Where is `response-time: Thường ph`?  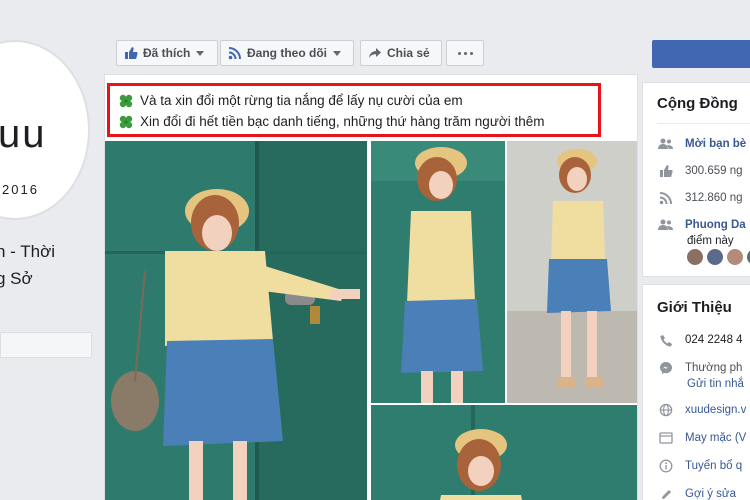 response-time: Thường ph is located at coordinates (714, 368).